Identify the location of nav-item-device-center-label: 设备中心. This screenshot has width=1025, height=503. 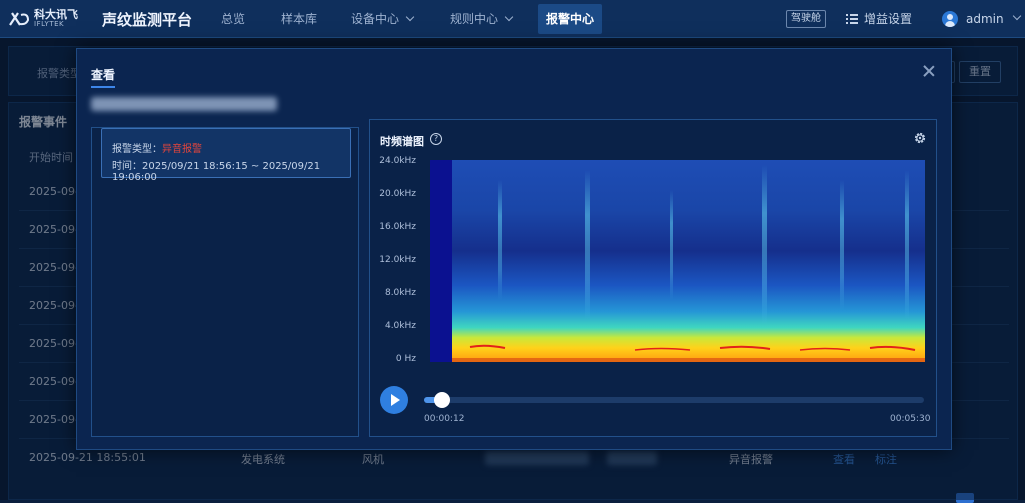
(375, 19).